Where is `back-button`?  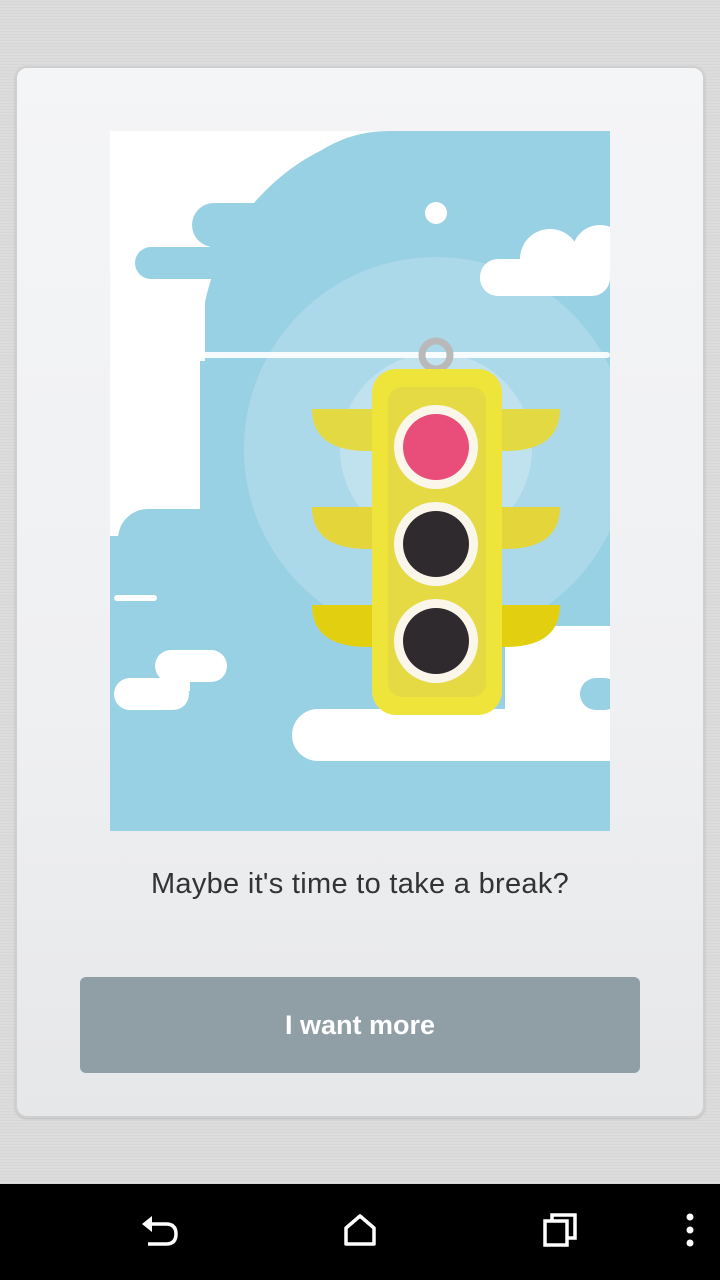
back-button is located at coordinates (160, 1232).